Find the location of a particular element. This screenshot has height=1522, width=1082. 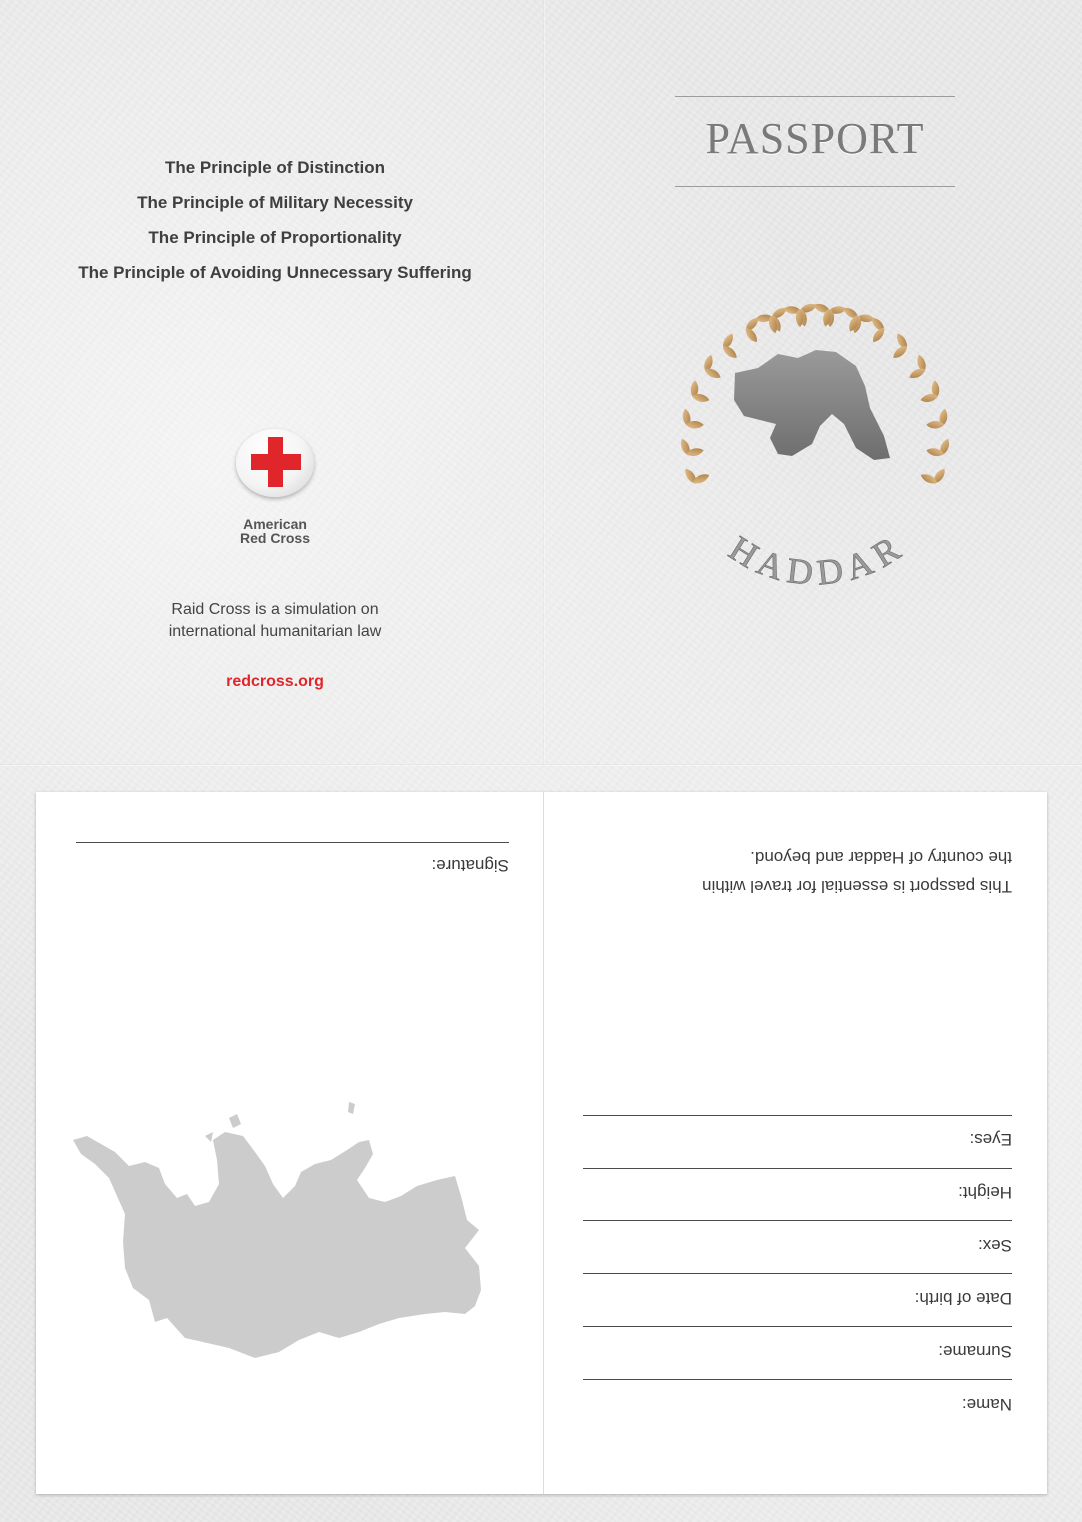

name-field-label: Name: is located at coordinates (986, 1404).